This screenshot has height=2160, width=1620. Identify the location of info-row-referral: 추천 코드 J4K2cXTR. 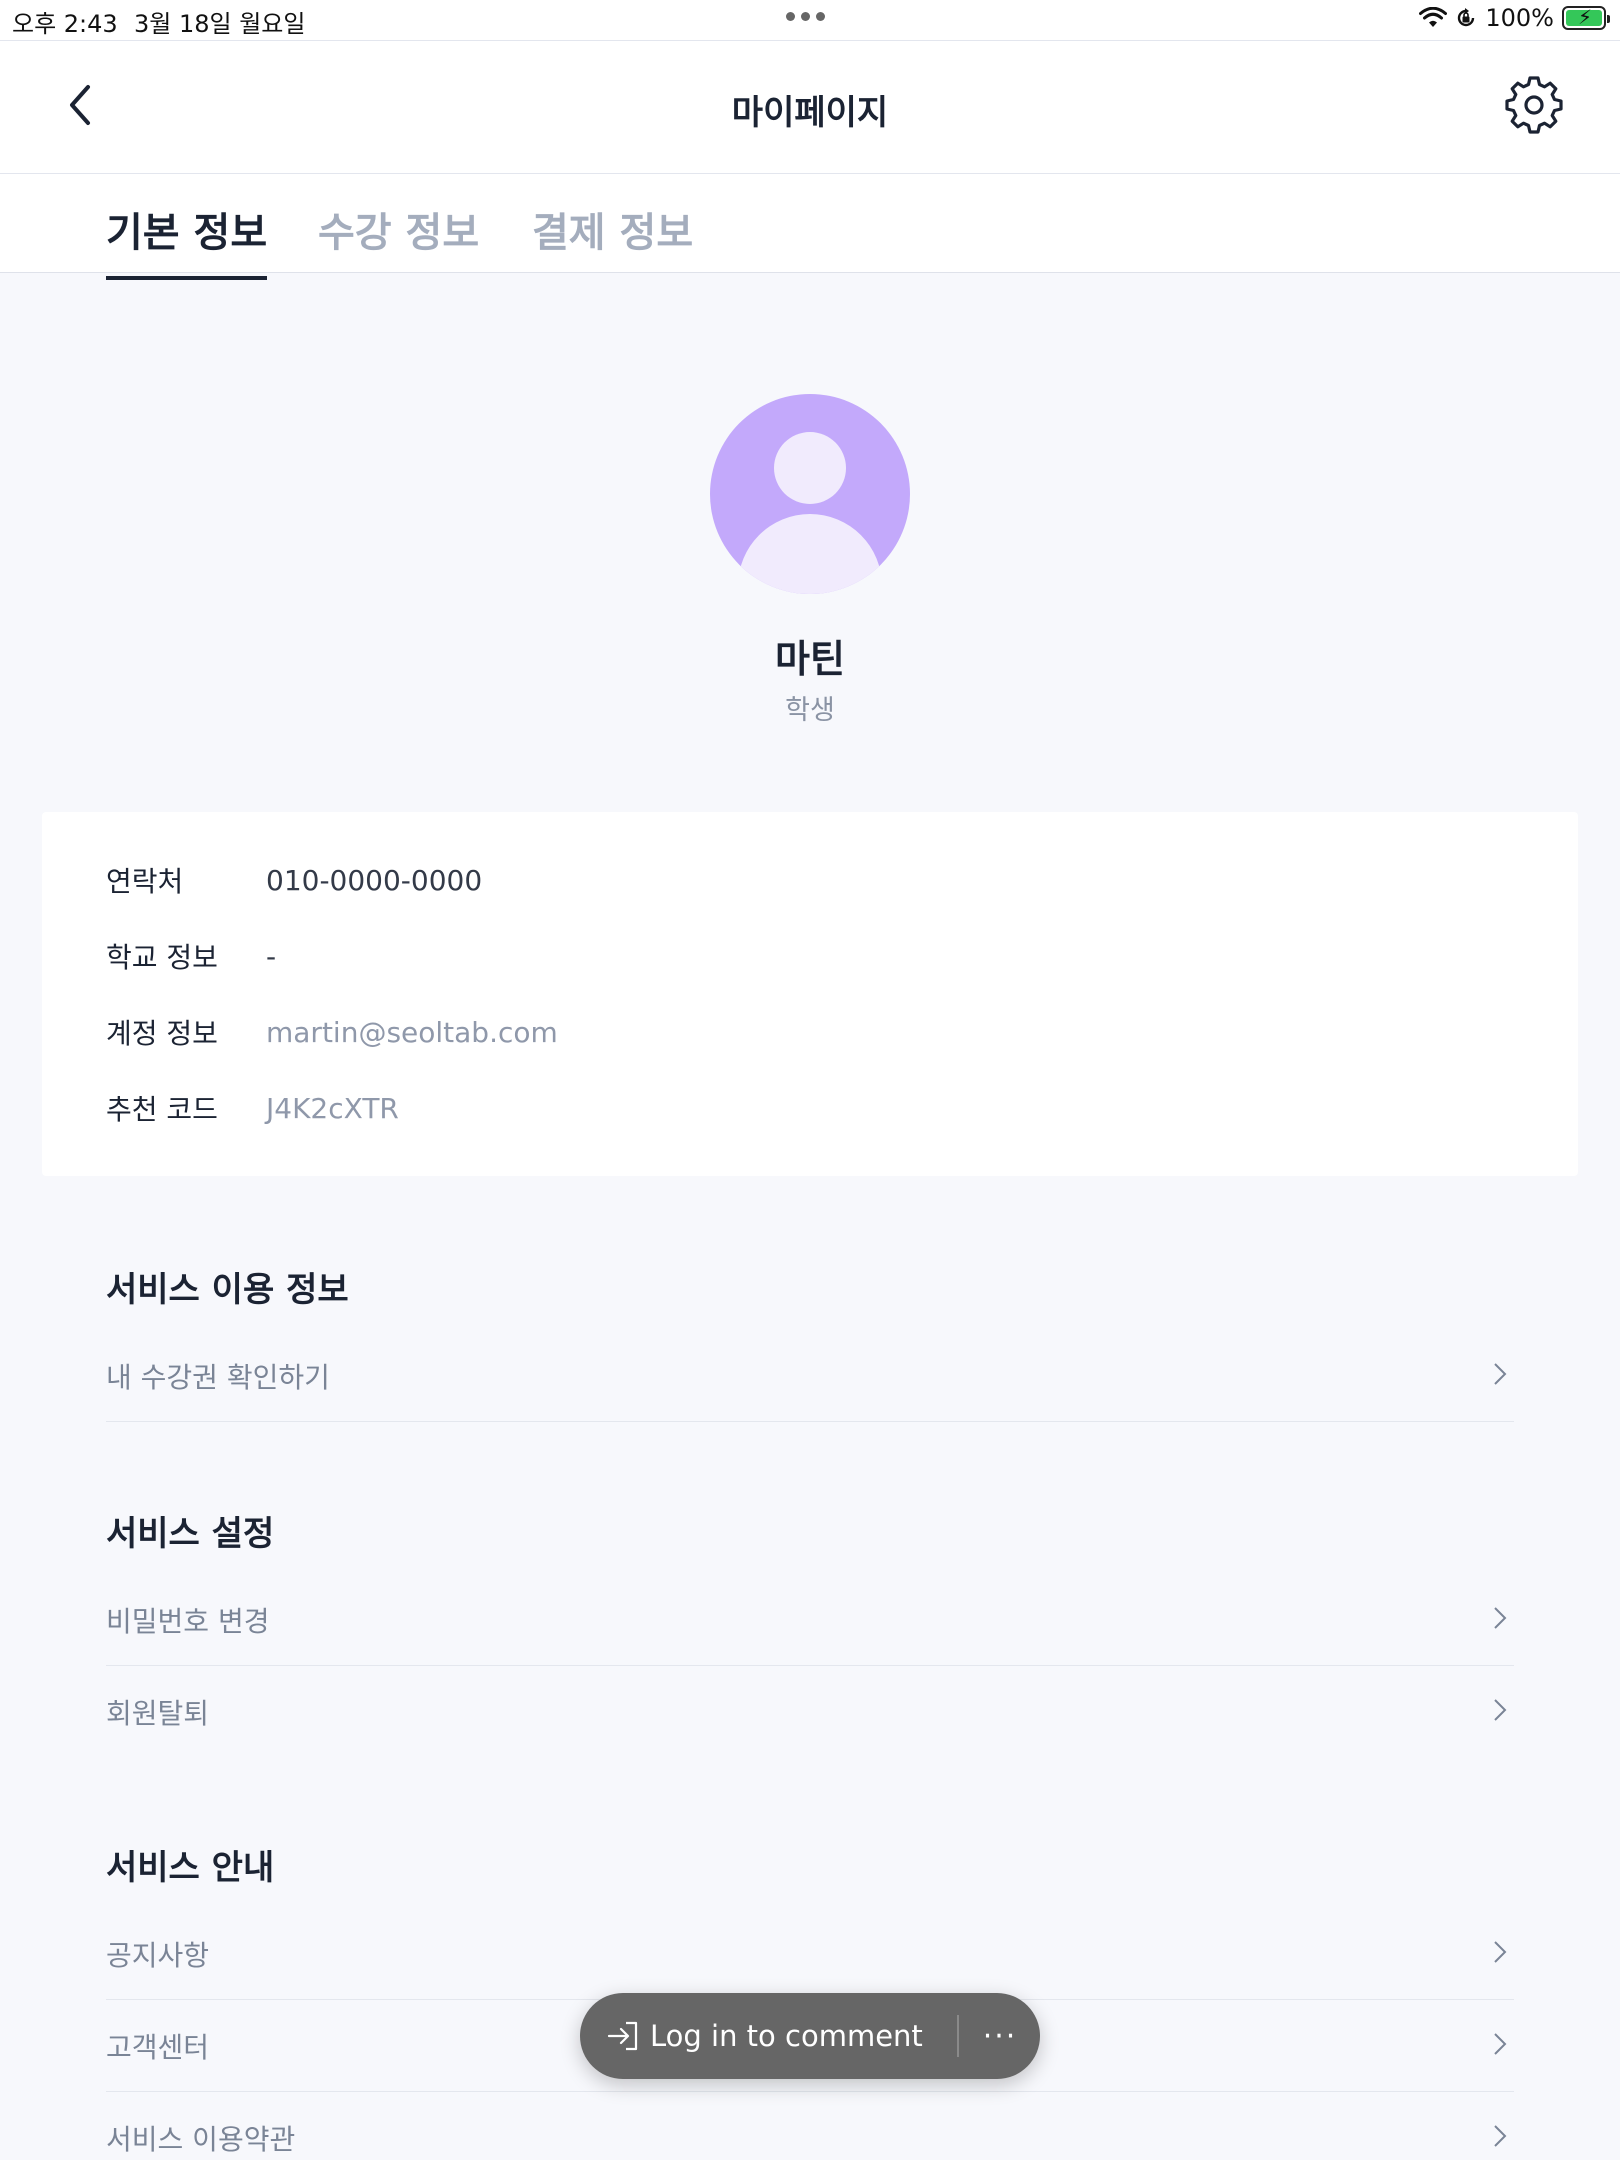
(252, 1108).